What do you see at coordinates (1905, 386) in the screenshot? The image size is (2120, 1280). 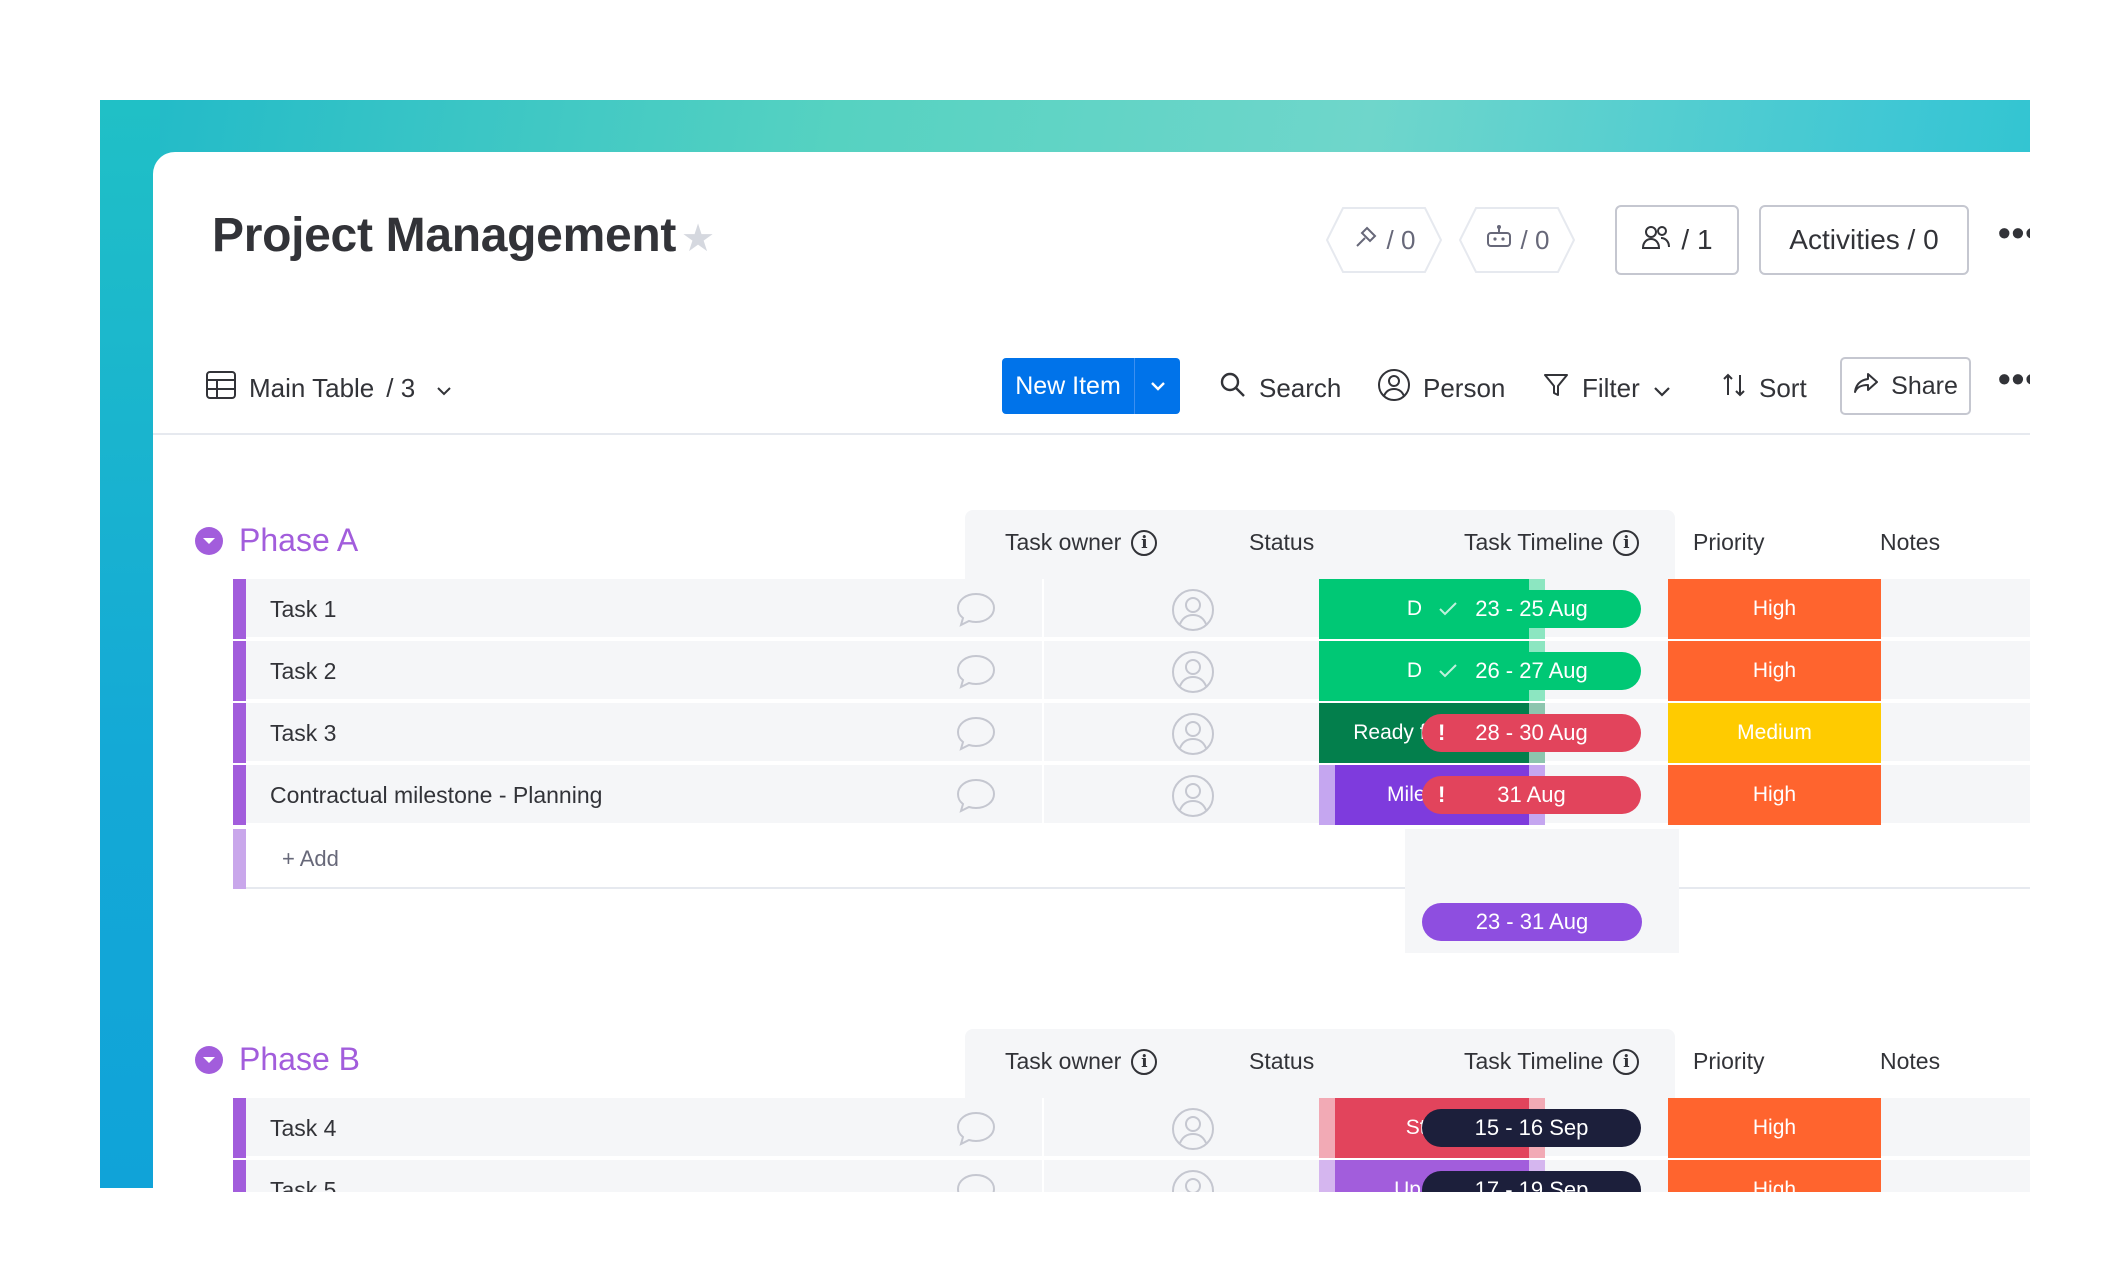 I see `share-button: Share` at bounding box center [1905, 386].